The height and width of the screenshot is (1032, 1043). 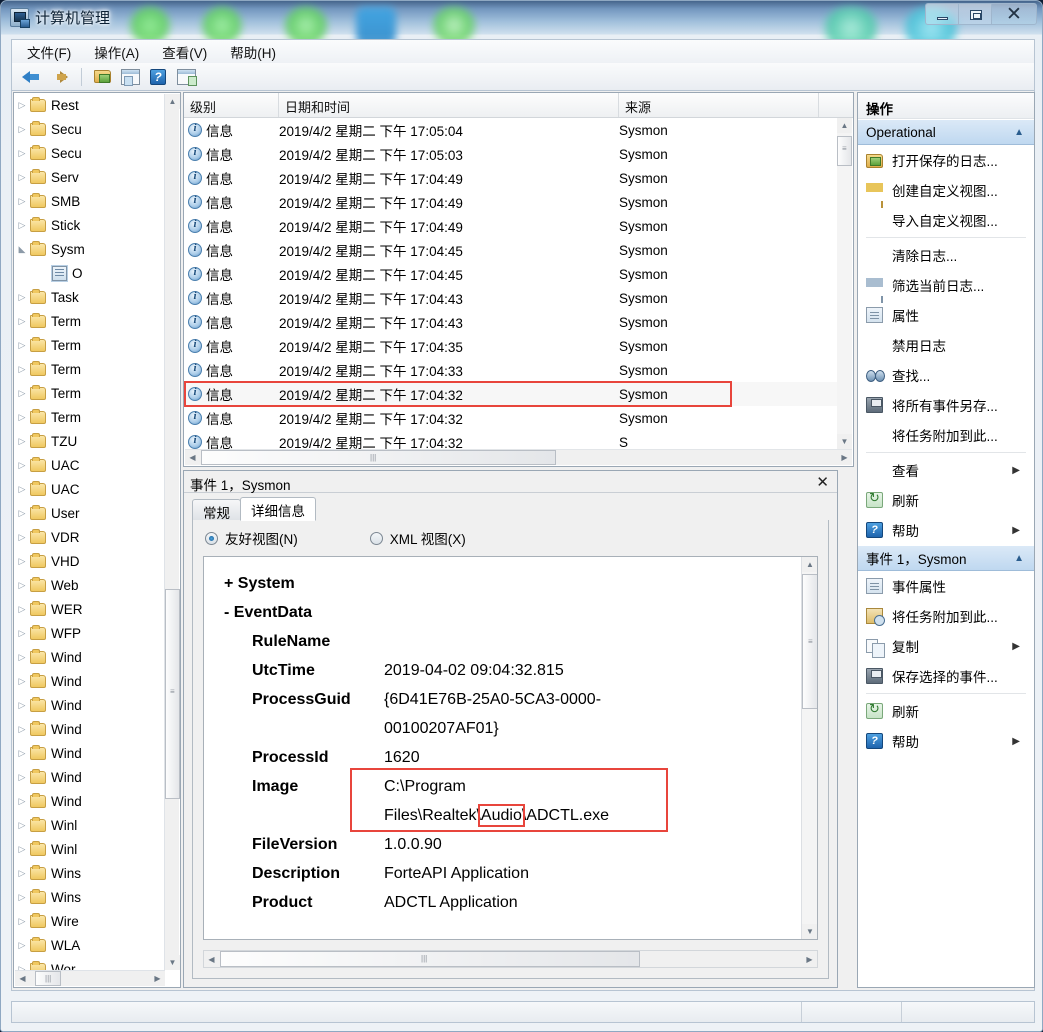 What do you see at coordinates (510, 439) in the screenshot?
I see `event-row: 信息 2019/4/2 星期二 下午 17:04:32 S` at bounding box center [510, 439].